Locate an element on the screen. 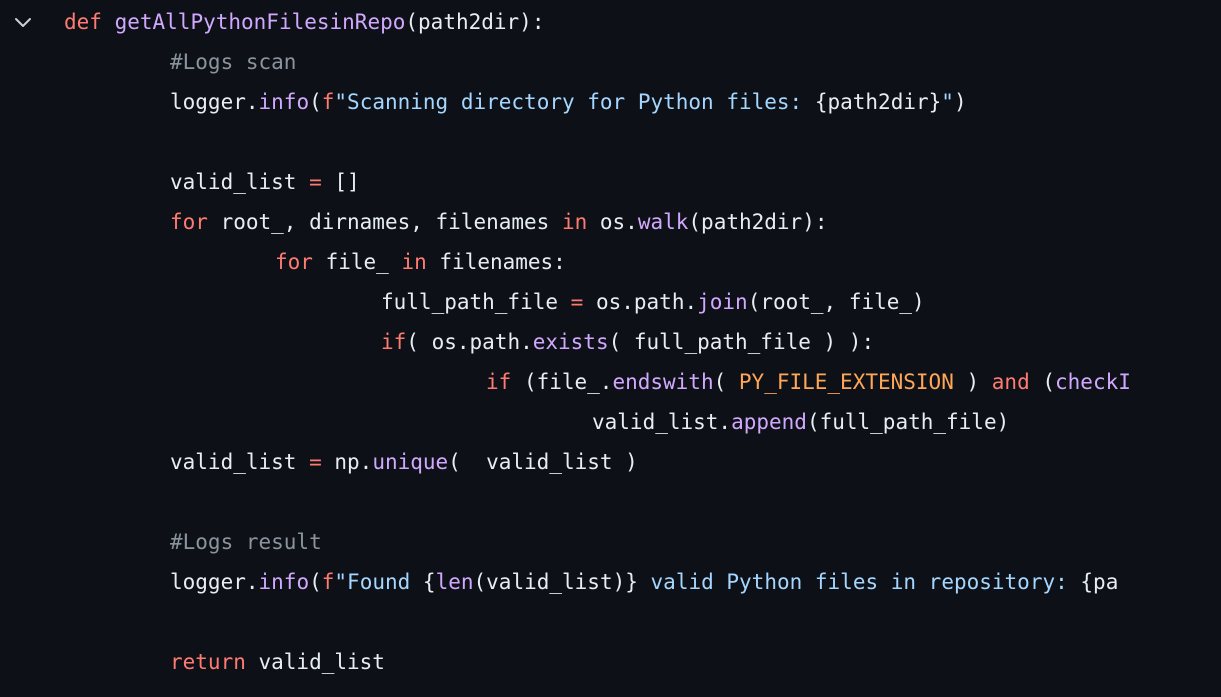  code-token: valid_list. is located at coordinates (662, 422).